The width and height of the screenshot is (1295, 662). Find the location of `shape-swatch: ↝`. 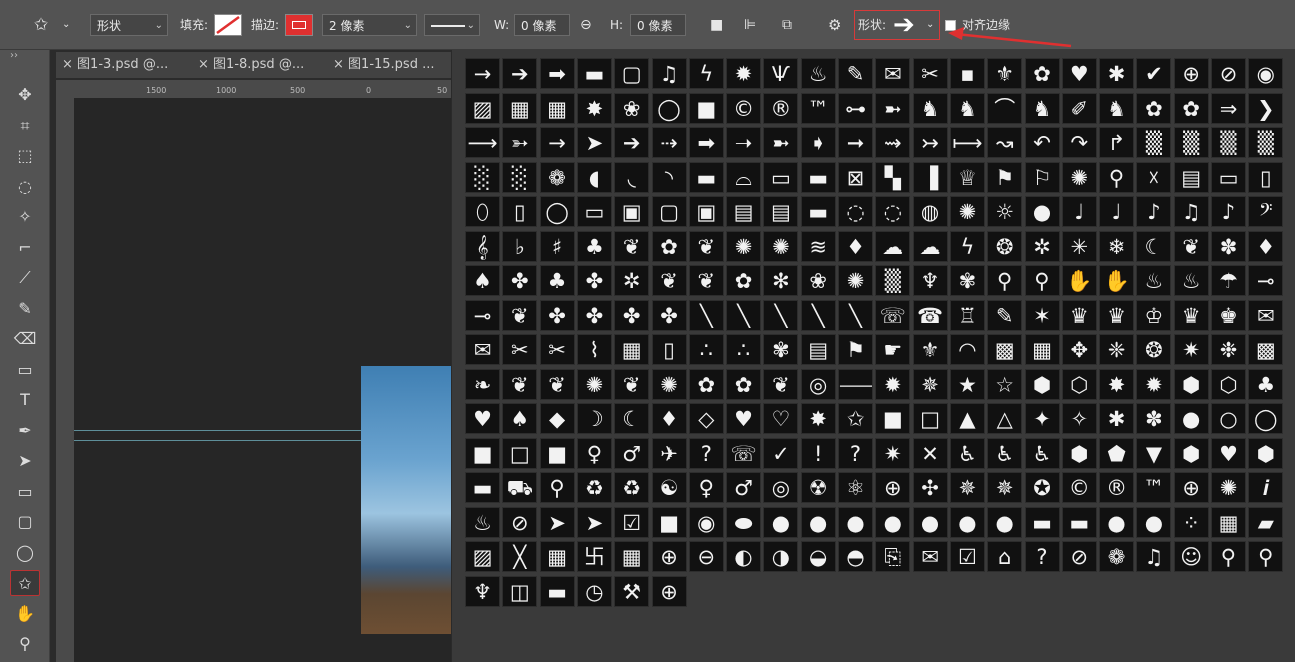

shape-swatch: ↝ is located at coordinates (1005, 142).